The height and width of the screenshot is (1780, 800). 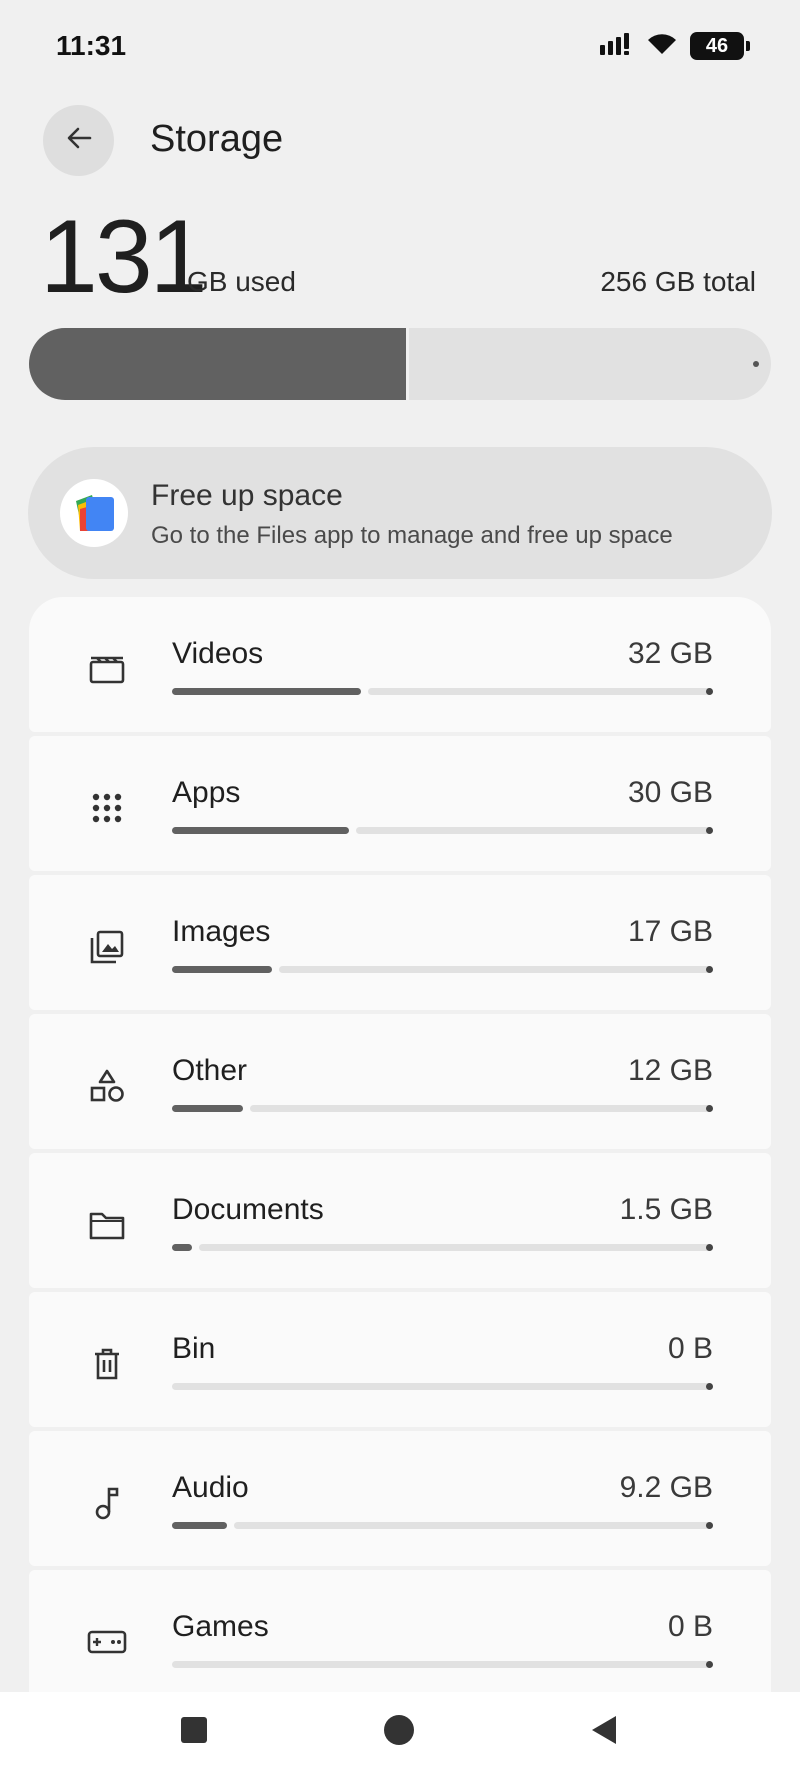 I want to click on page-title: Storage, so click(x=217, y=139).